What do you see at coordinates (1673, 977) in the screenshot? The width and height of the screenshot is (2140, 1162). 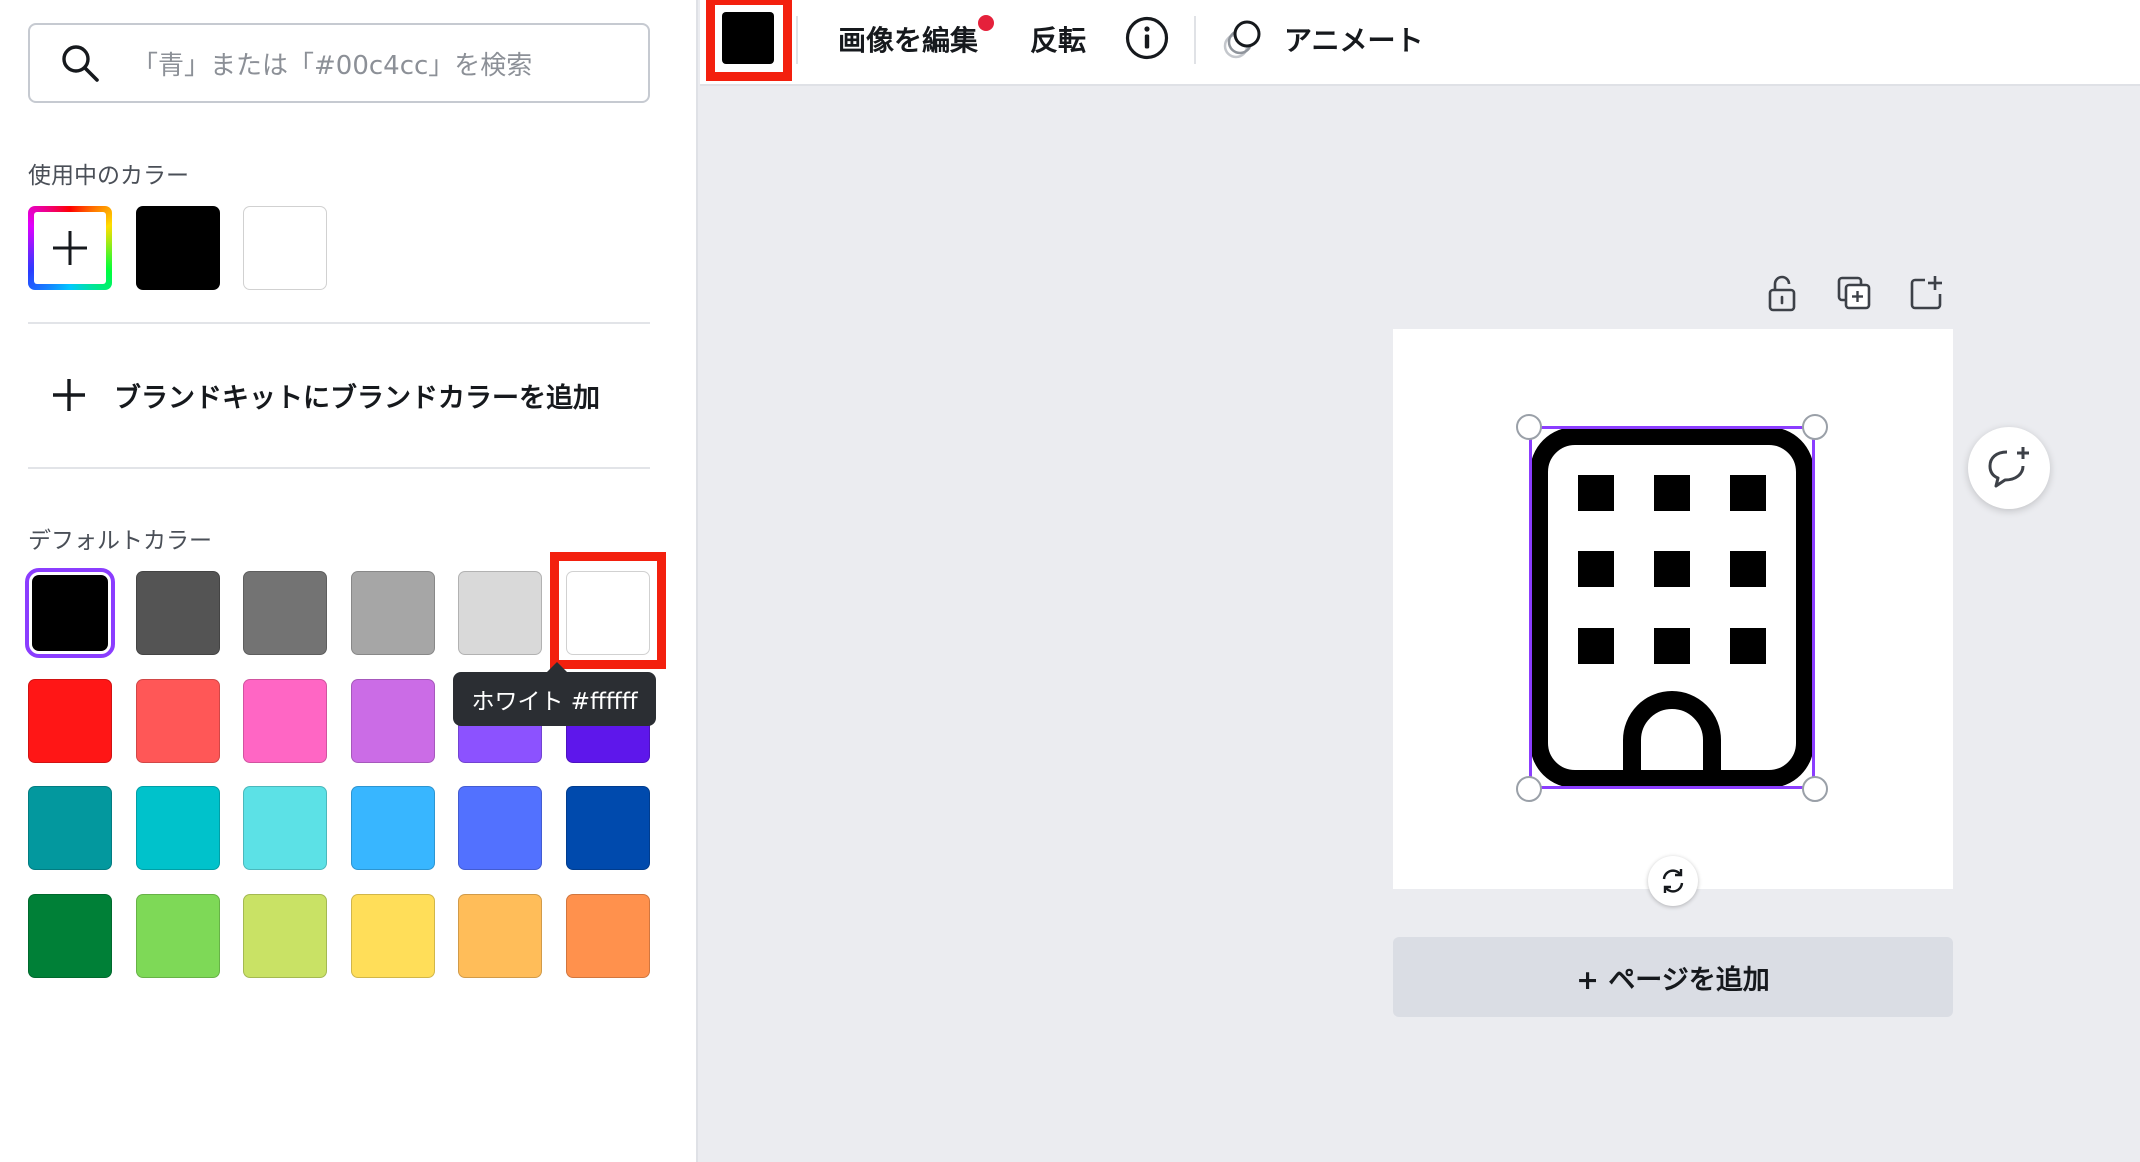 I see `add-page-button: + ページを追加` at bounding box center [1673, 977].